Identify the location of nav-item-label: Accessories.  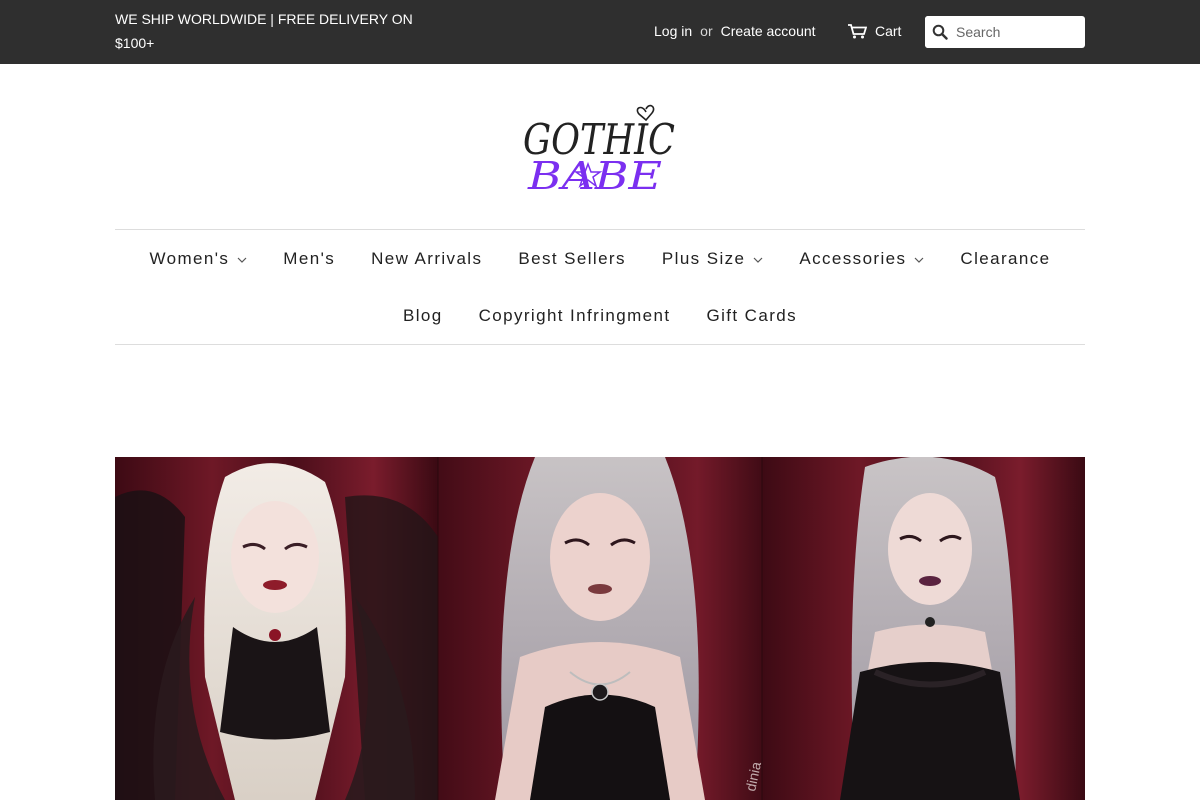
(853, 258).